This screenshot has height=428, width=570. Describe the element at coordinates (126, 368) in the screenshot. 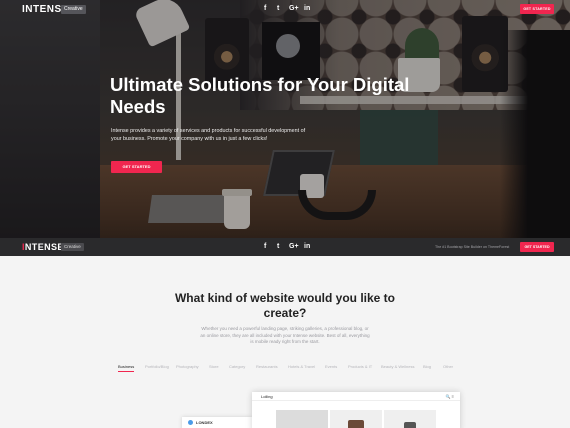

I see `tab-business: Business` at that location.